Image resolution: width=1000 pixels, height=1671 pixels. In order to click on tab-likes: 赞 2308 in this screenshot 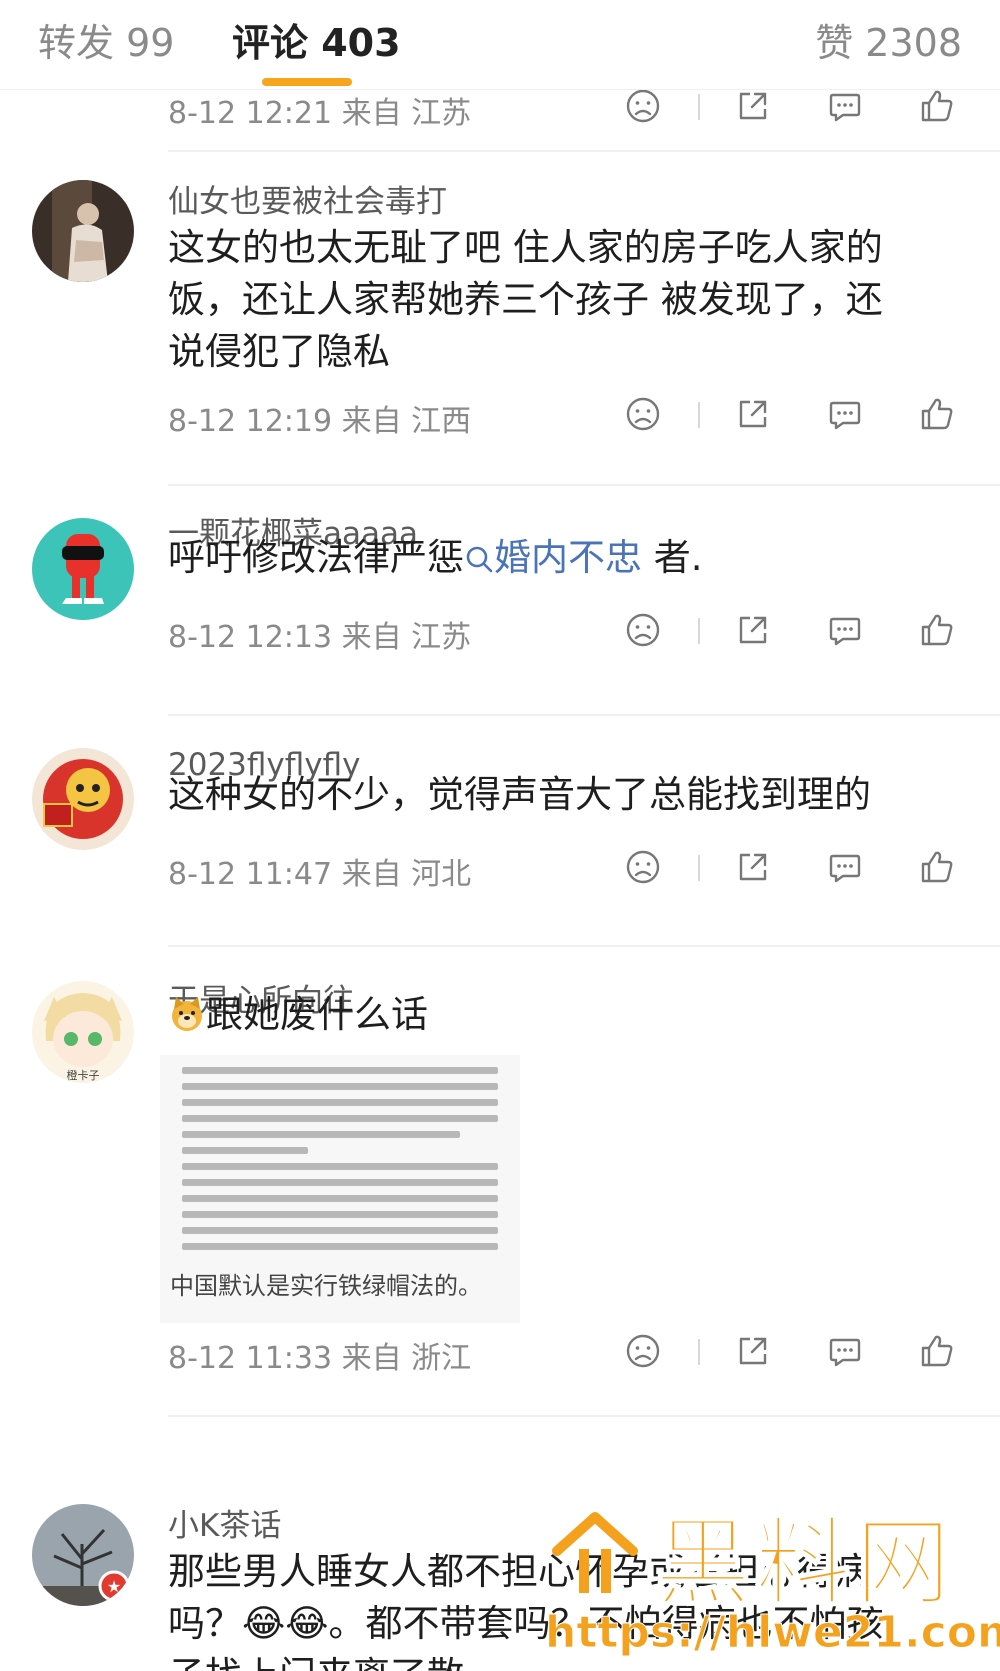, I will do `click(888, 39)`.